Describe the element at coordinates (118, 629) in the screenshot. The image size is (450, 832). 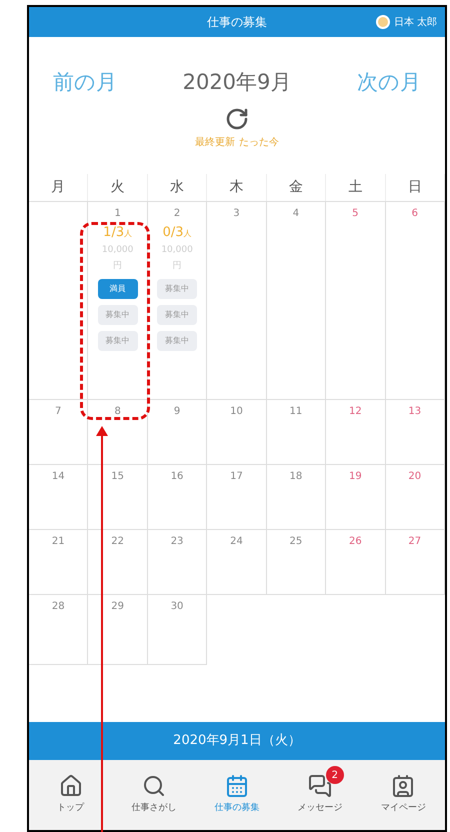
I see `calendar-day: 29` at that location.